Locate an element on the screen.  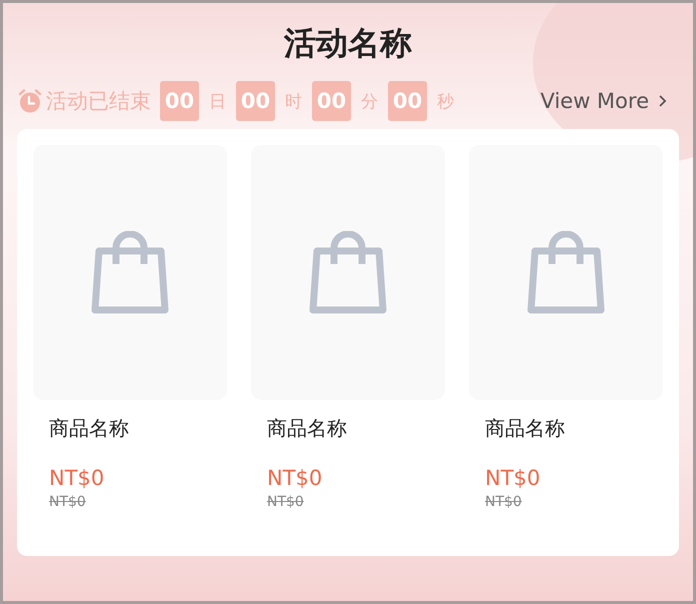
alarm-clock-icon is located at coordinates (30, 101).